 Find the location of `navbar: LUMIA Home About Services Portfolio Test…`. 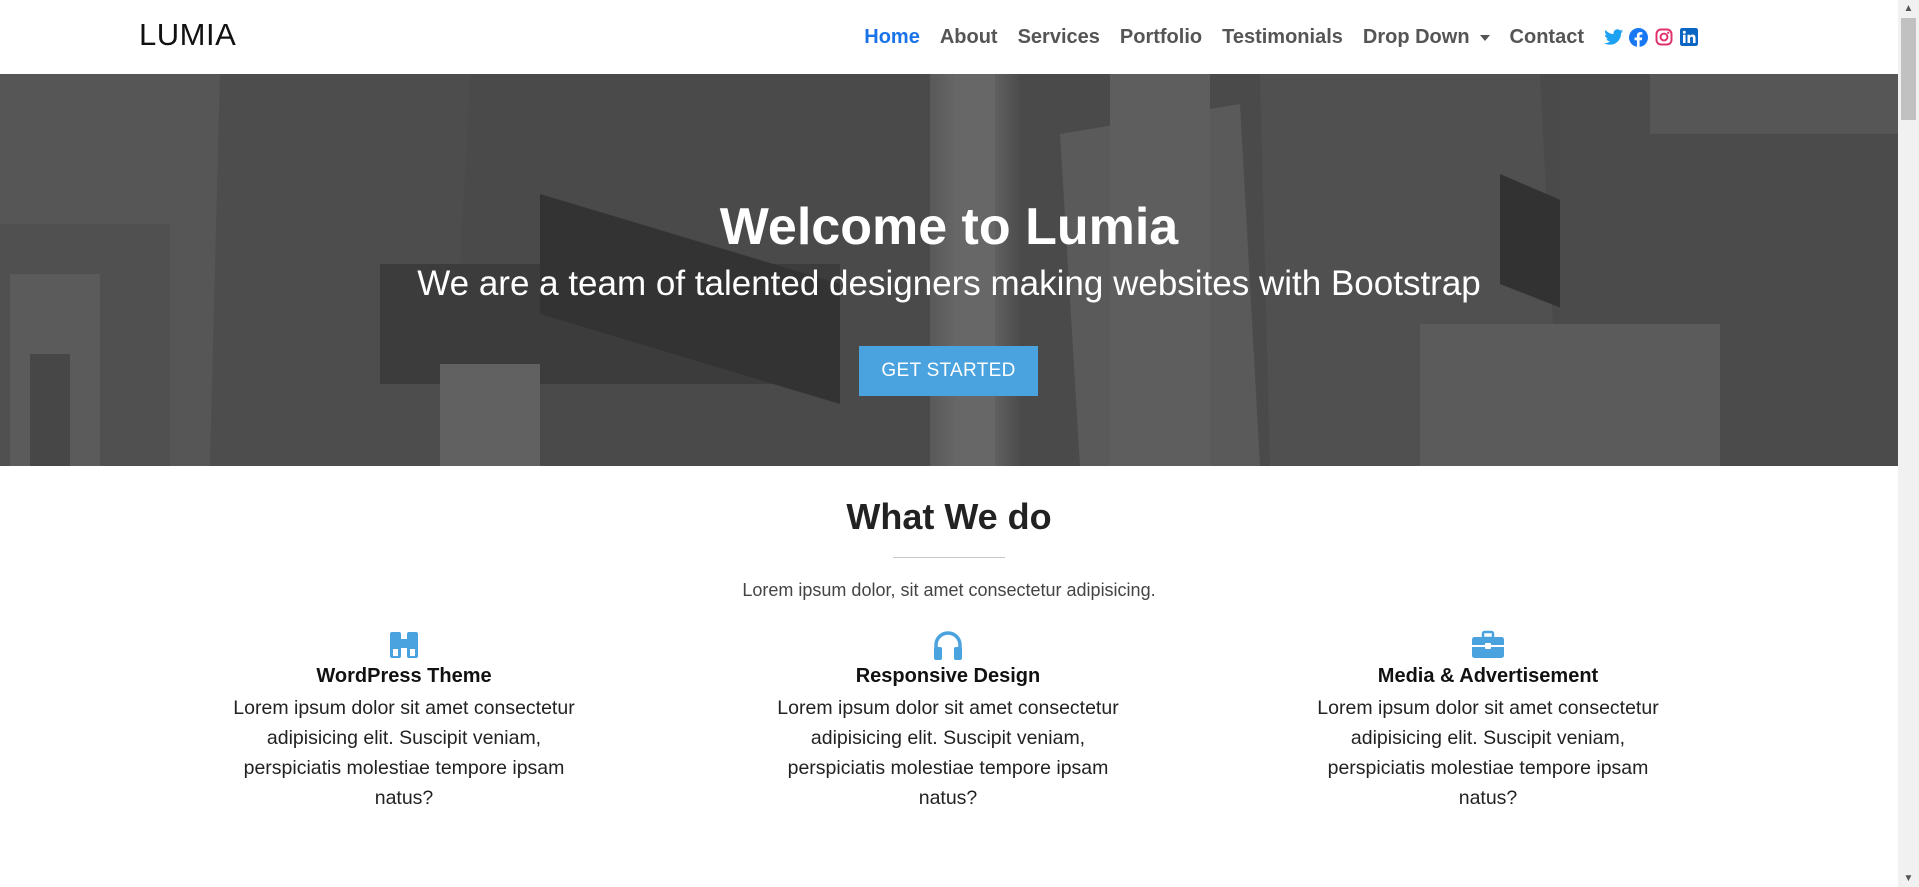

navbar: LUMIA Home About Services Portfolio Test… is located at coordinates (949, 37).